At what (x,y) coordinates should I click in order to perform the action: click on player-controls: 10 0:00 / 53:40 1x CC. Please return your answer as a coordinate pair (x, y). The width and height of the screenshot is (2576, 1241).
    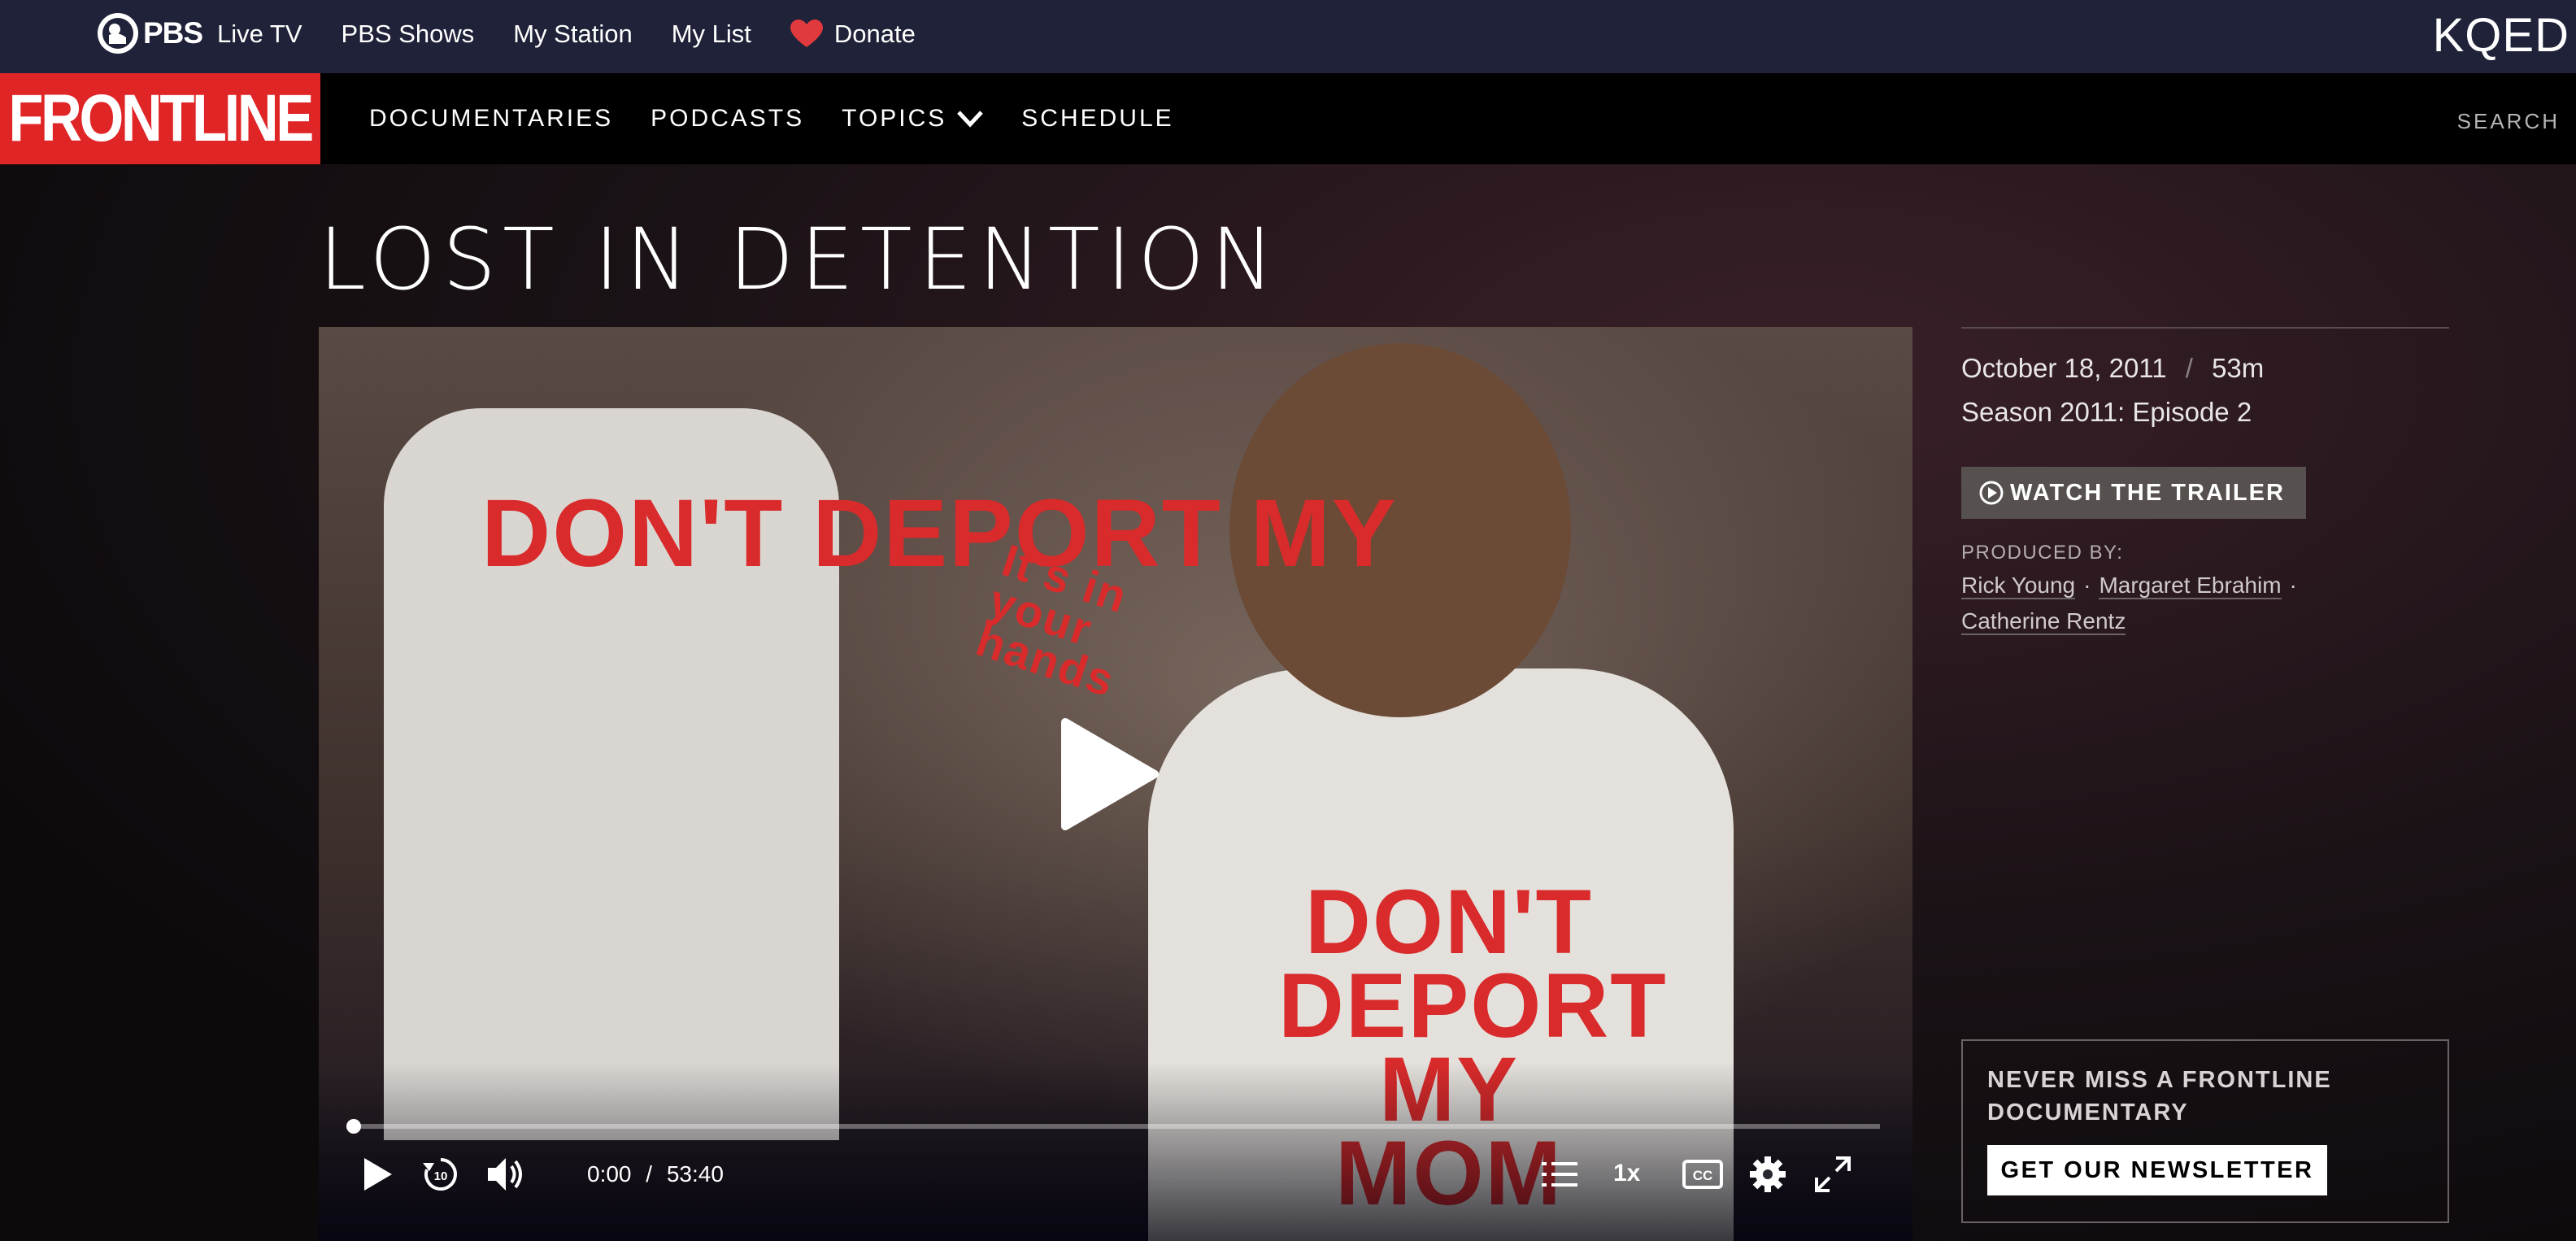
    Looking at the image, I should click on (1115, 1178).